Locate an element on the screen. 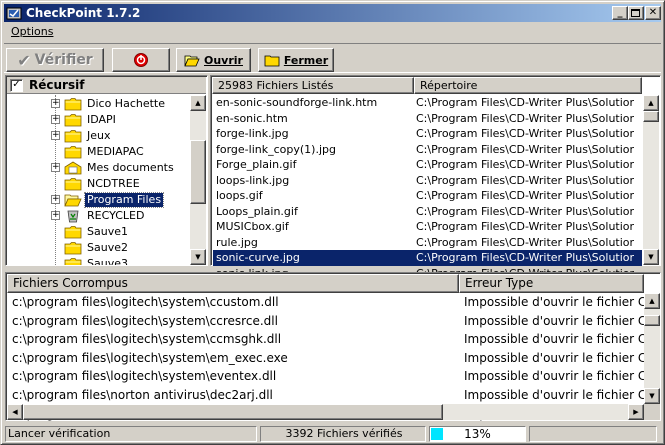 This screenshot has height=445, width=665. close-file-button: Fermer is located at coordinates (296, 60).